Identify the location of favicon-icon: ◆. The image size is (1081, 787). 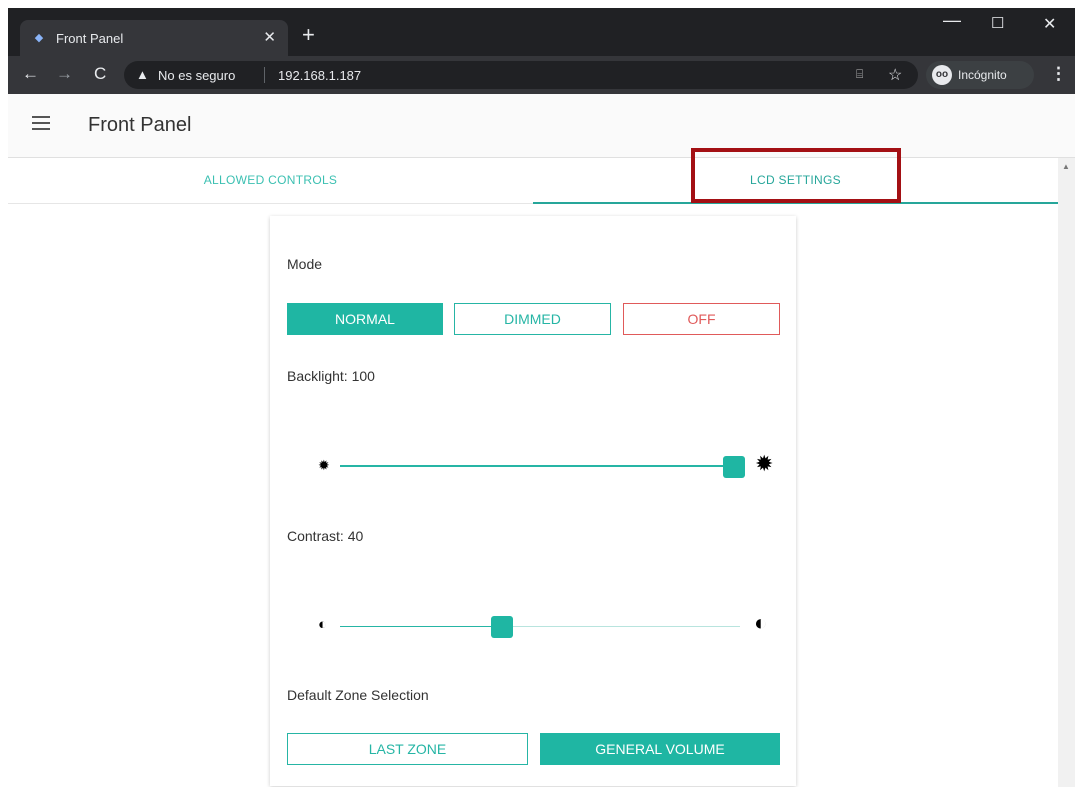
(39, 38).